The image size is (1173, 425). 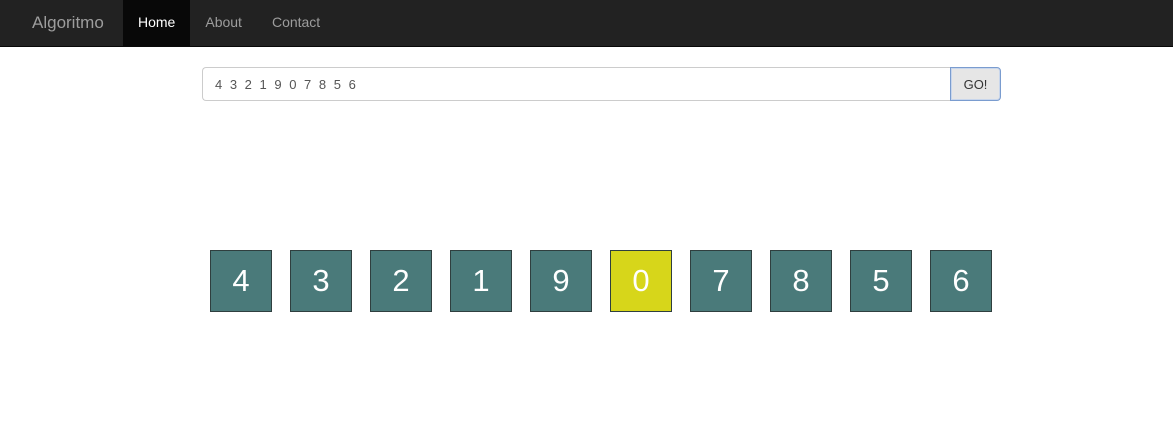 What do you see at coordinates (321, 281) in the screenshot?
I see `number-box: 3` at bounding box center [321, 281].